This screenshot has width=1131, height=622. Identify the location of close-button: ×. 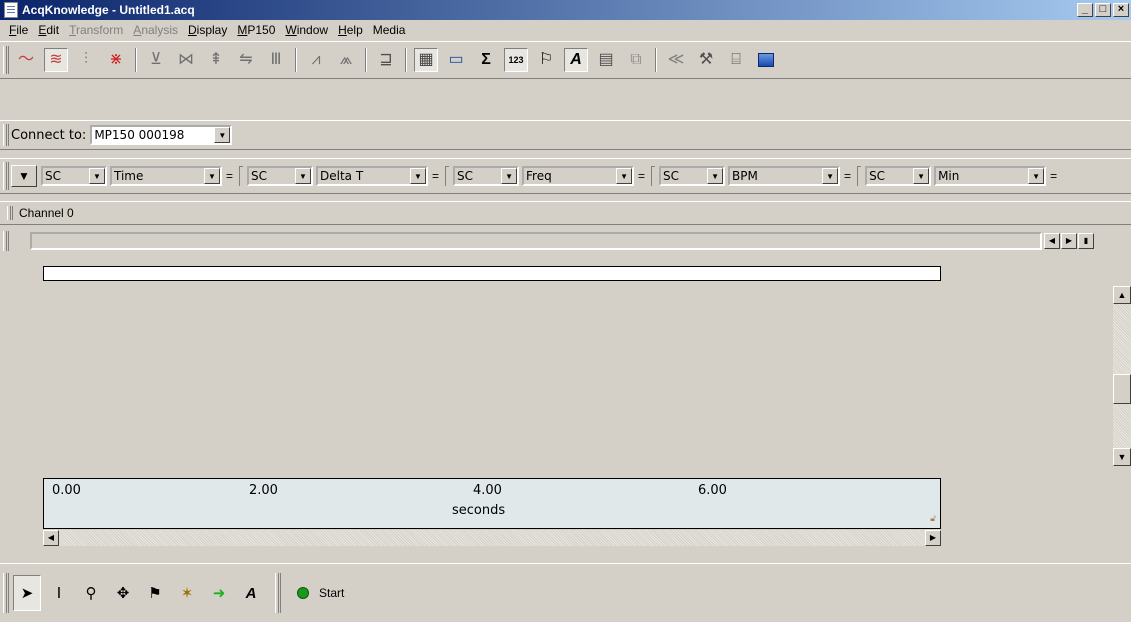
(1121, 10).